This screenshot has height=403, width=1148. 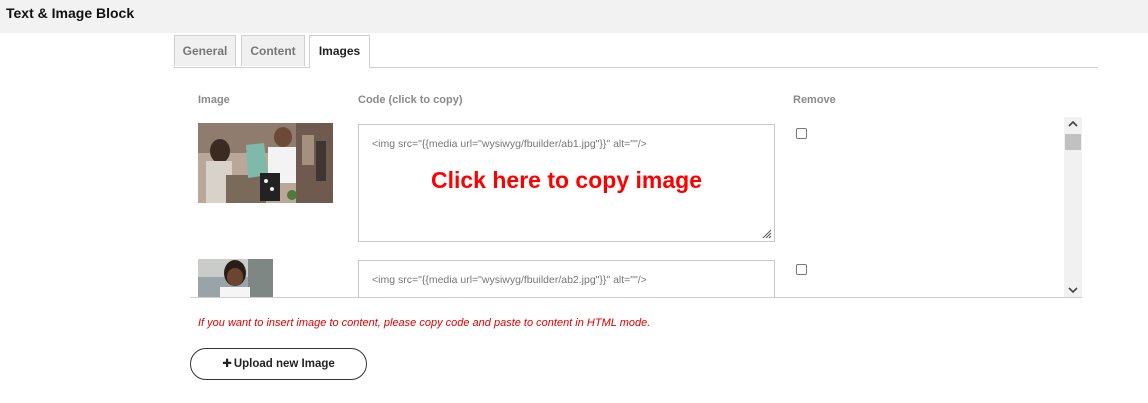 I want to click on scroll-up-icon, so click(x=1073, y=124).